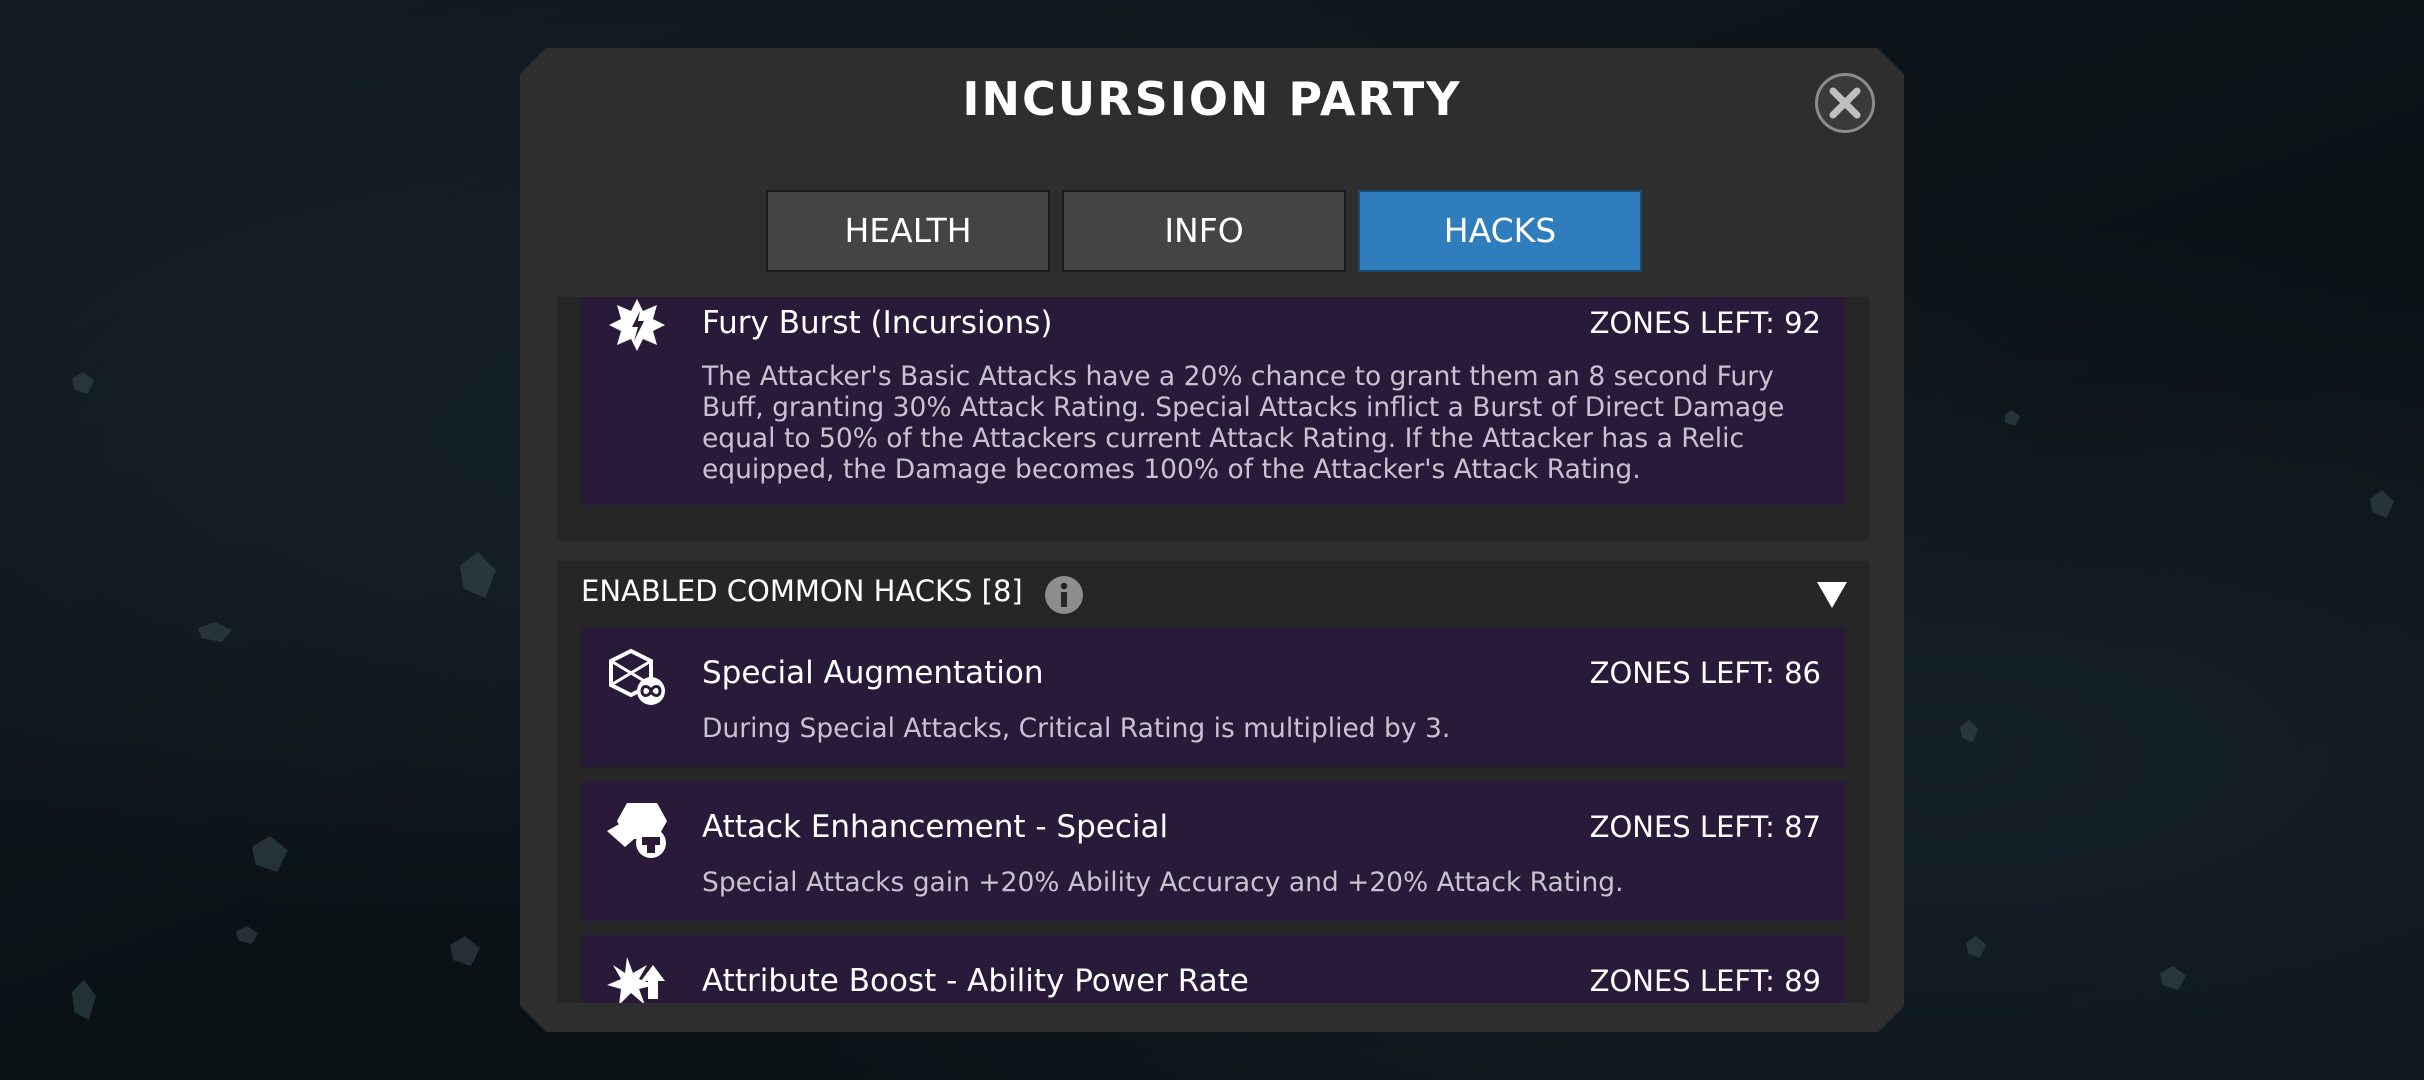  What do you see at coordinates (637, 327) in the screenshot?
I see `fury-burst-icon` at bounding box center [637, 327].